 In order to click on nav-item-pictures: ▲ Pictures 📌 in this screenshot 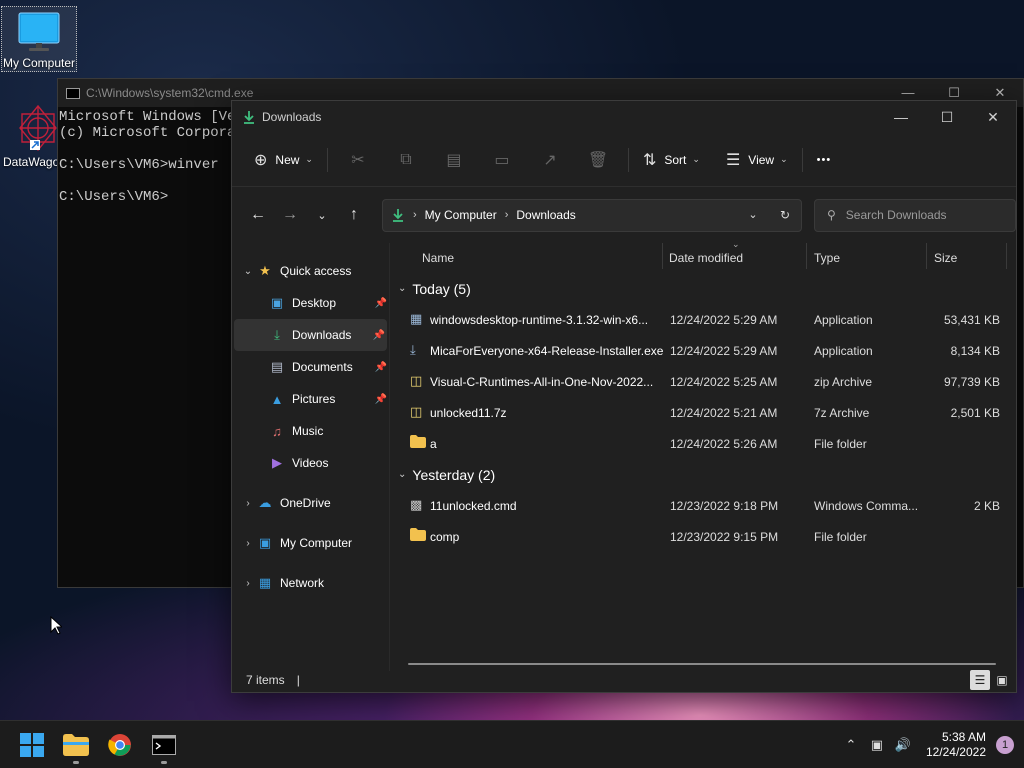, I will do `click(310, 399)`.